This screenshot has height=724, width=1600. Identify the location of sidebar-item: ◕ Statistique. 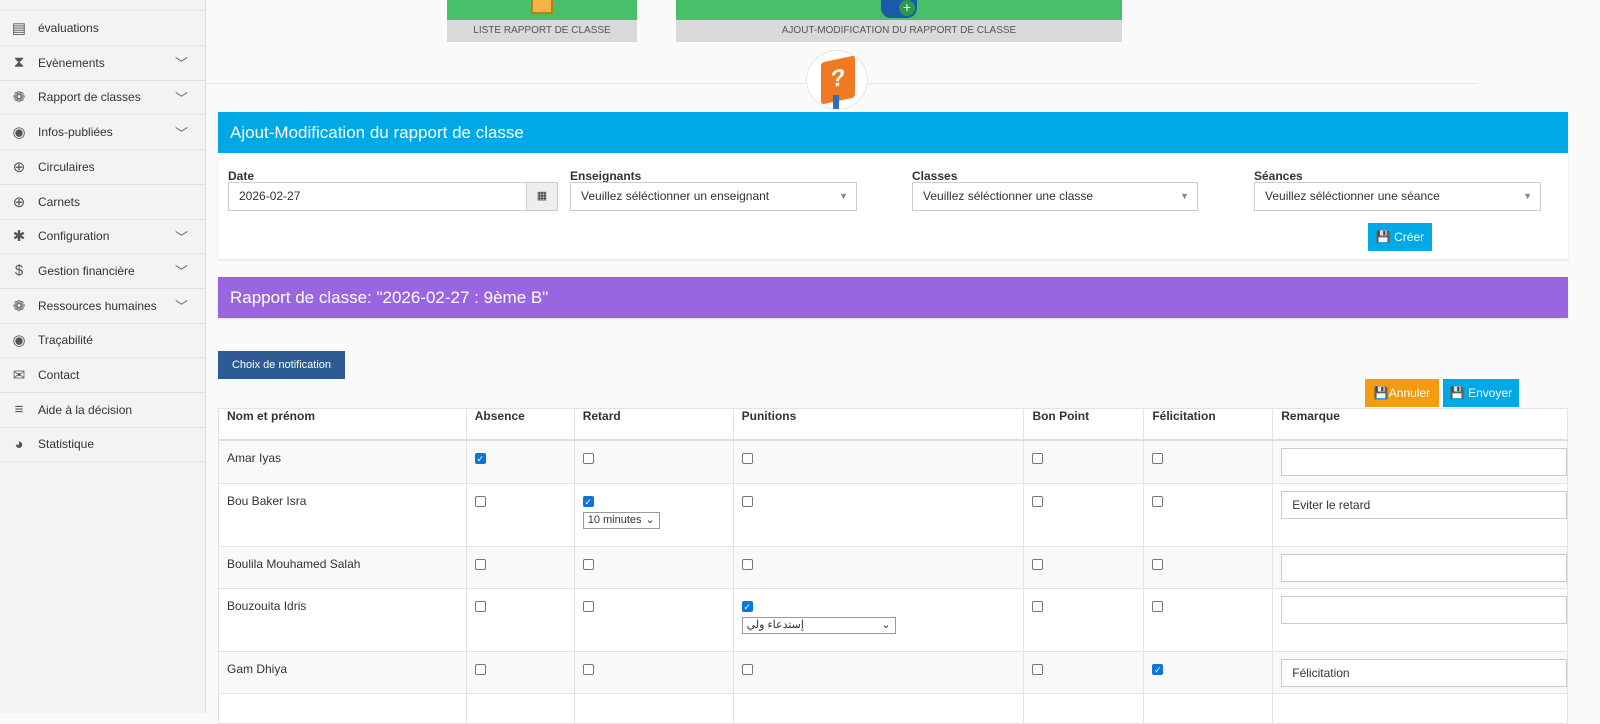
(102, 445).